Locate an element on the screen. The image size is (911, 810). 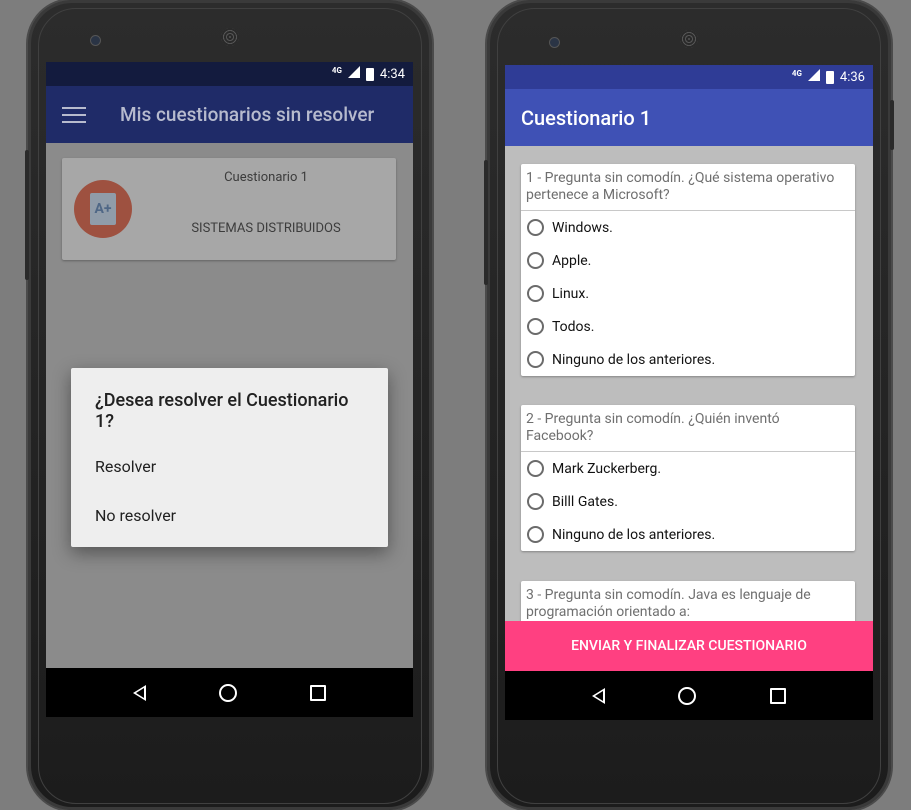
appbar-title: Cuestionario 1 is located at coordinates (586, 117).